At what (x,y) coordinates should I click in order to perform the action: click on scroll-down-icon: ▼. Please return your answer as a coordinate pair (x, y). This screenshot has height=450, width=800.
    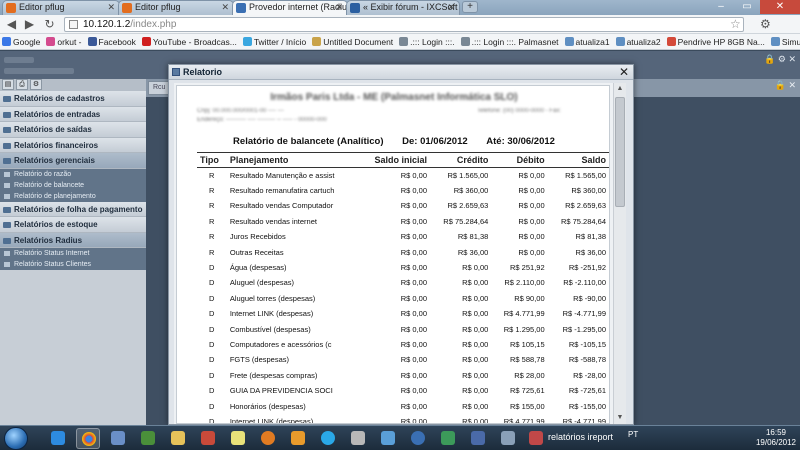
    Looking at the image, I should click on (620, 418).